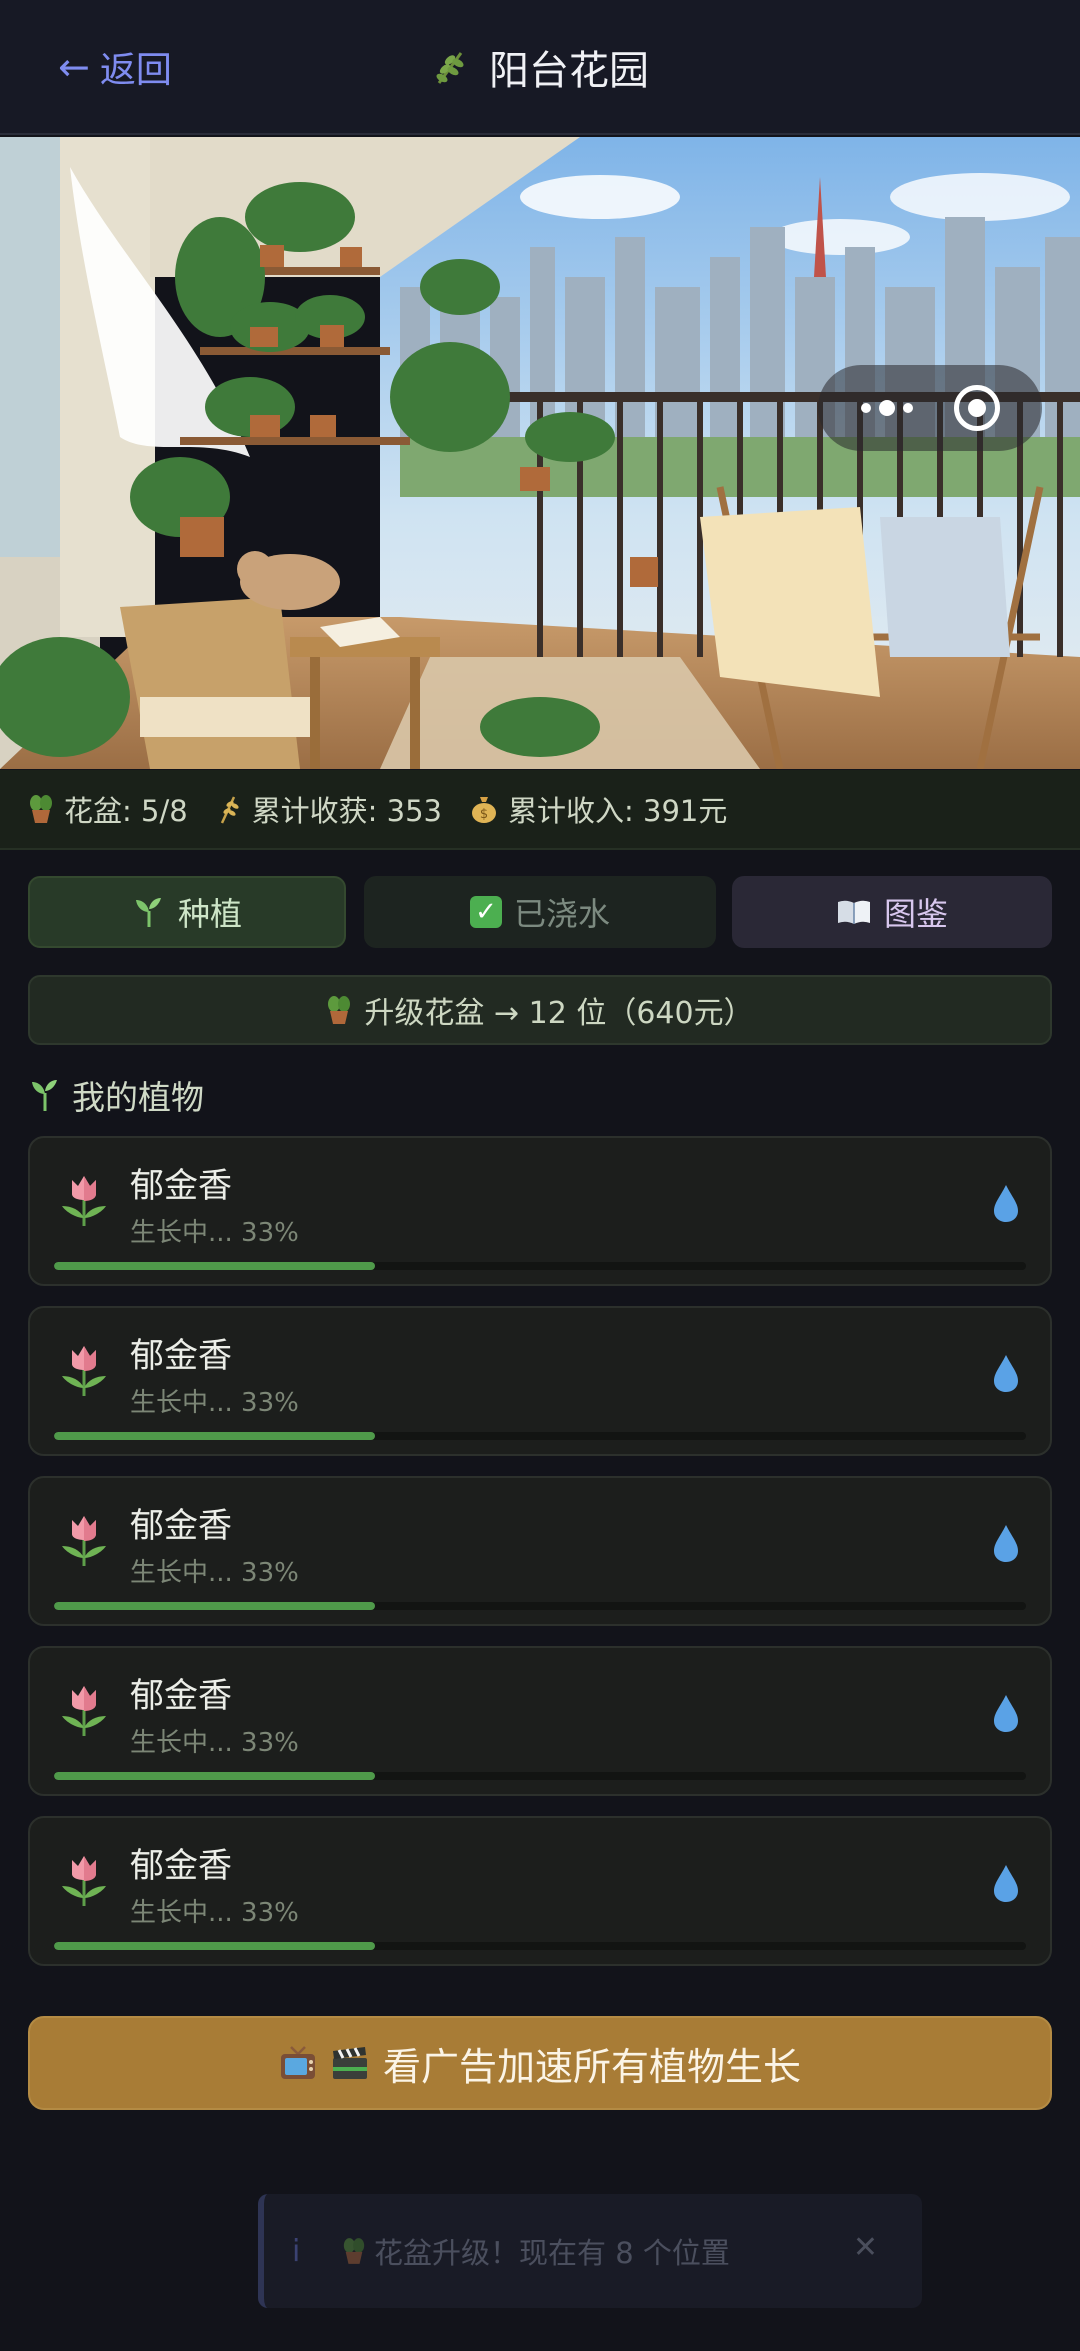  I want to click on watered-button-label: 已浇水, so click(561, 914).